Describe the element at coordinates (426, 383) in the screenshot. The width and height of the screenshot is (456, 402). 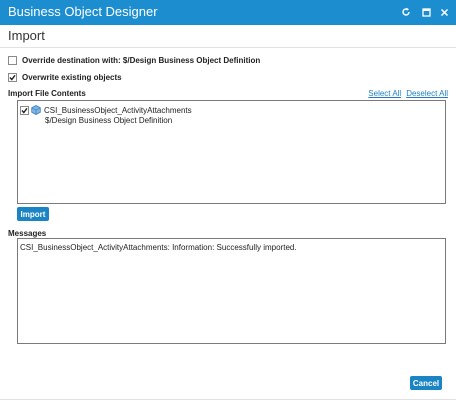
I see `cancel-button: Cancel` at that location.